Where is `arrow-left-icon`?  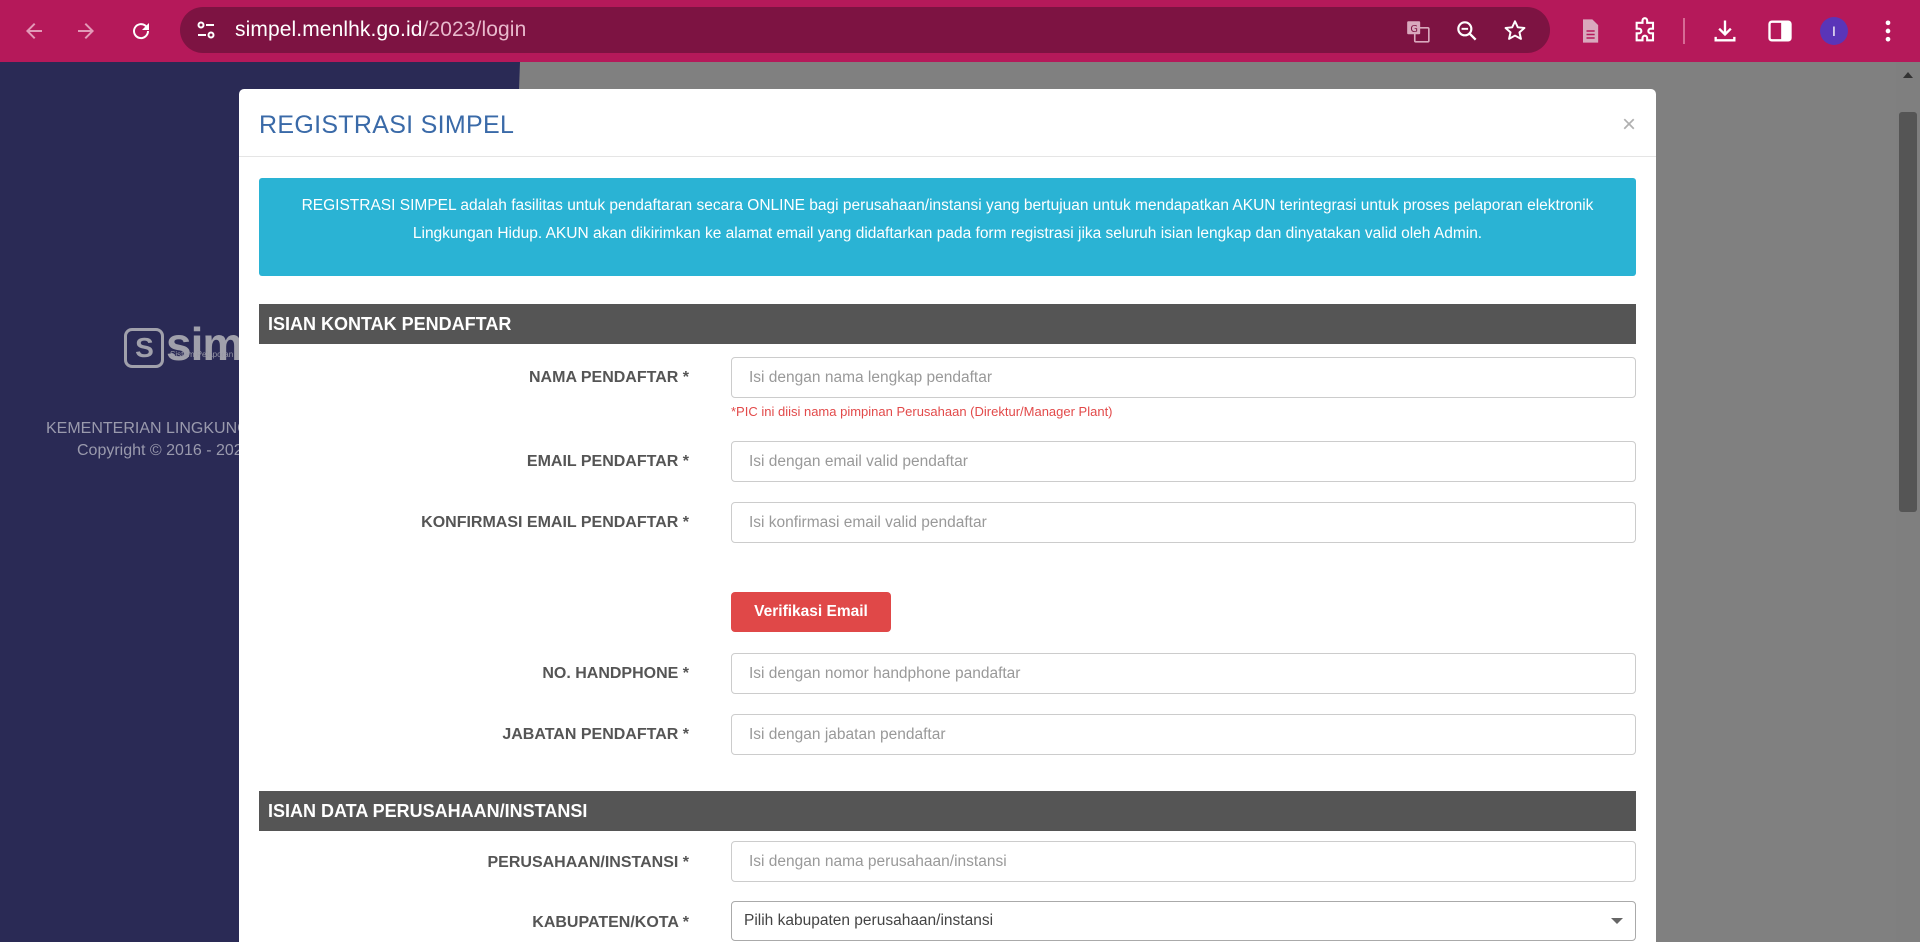 arrow-left-icon is located at coordinates (34, 31).